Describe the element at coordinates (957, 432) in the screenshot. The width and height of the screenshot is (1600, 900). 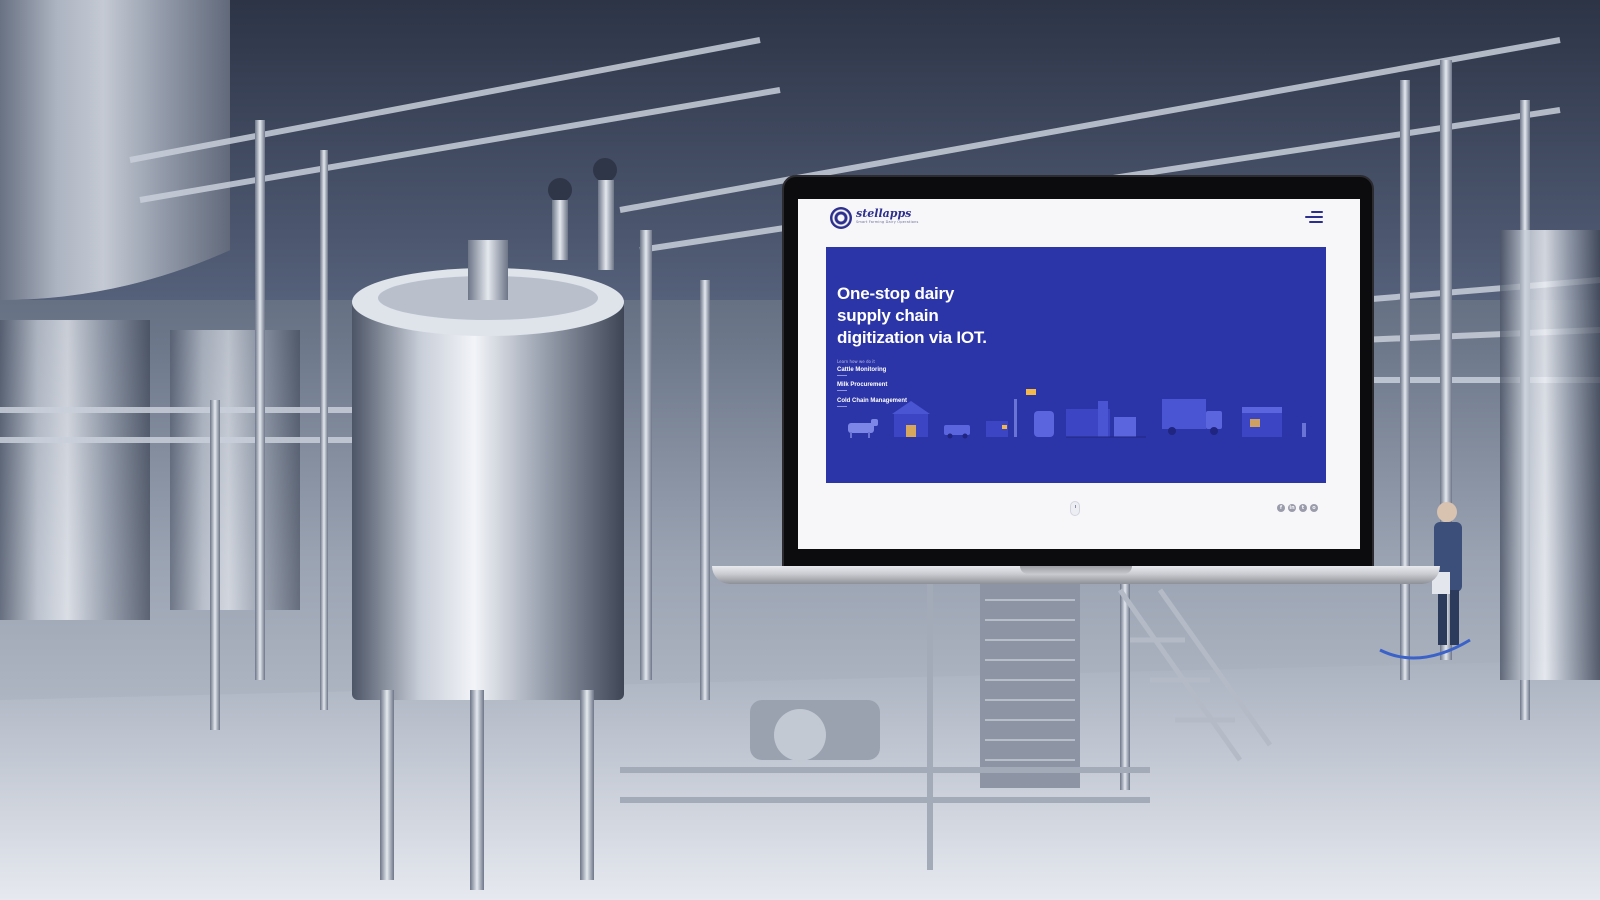
I see `van-icon` at that location.